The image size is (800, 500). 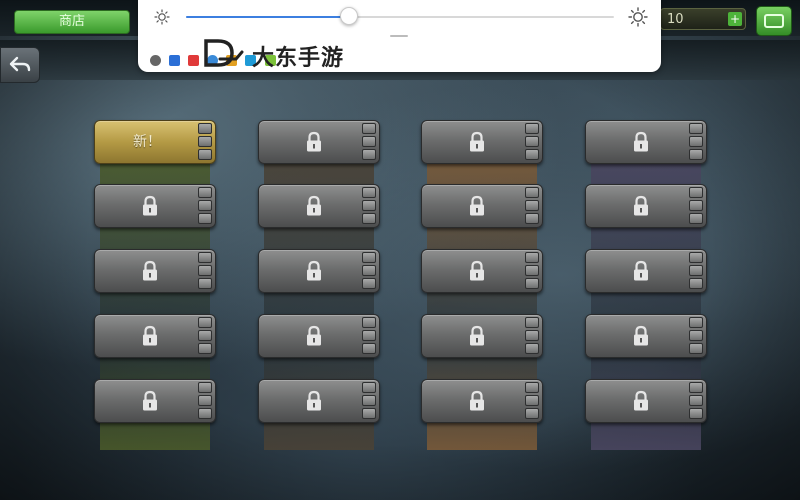 What do you see at coordinates (735, 19) in the screenshot?
I see `add-currency-button: +` at bounding box center [735, 19].